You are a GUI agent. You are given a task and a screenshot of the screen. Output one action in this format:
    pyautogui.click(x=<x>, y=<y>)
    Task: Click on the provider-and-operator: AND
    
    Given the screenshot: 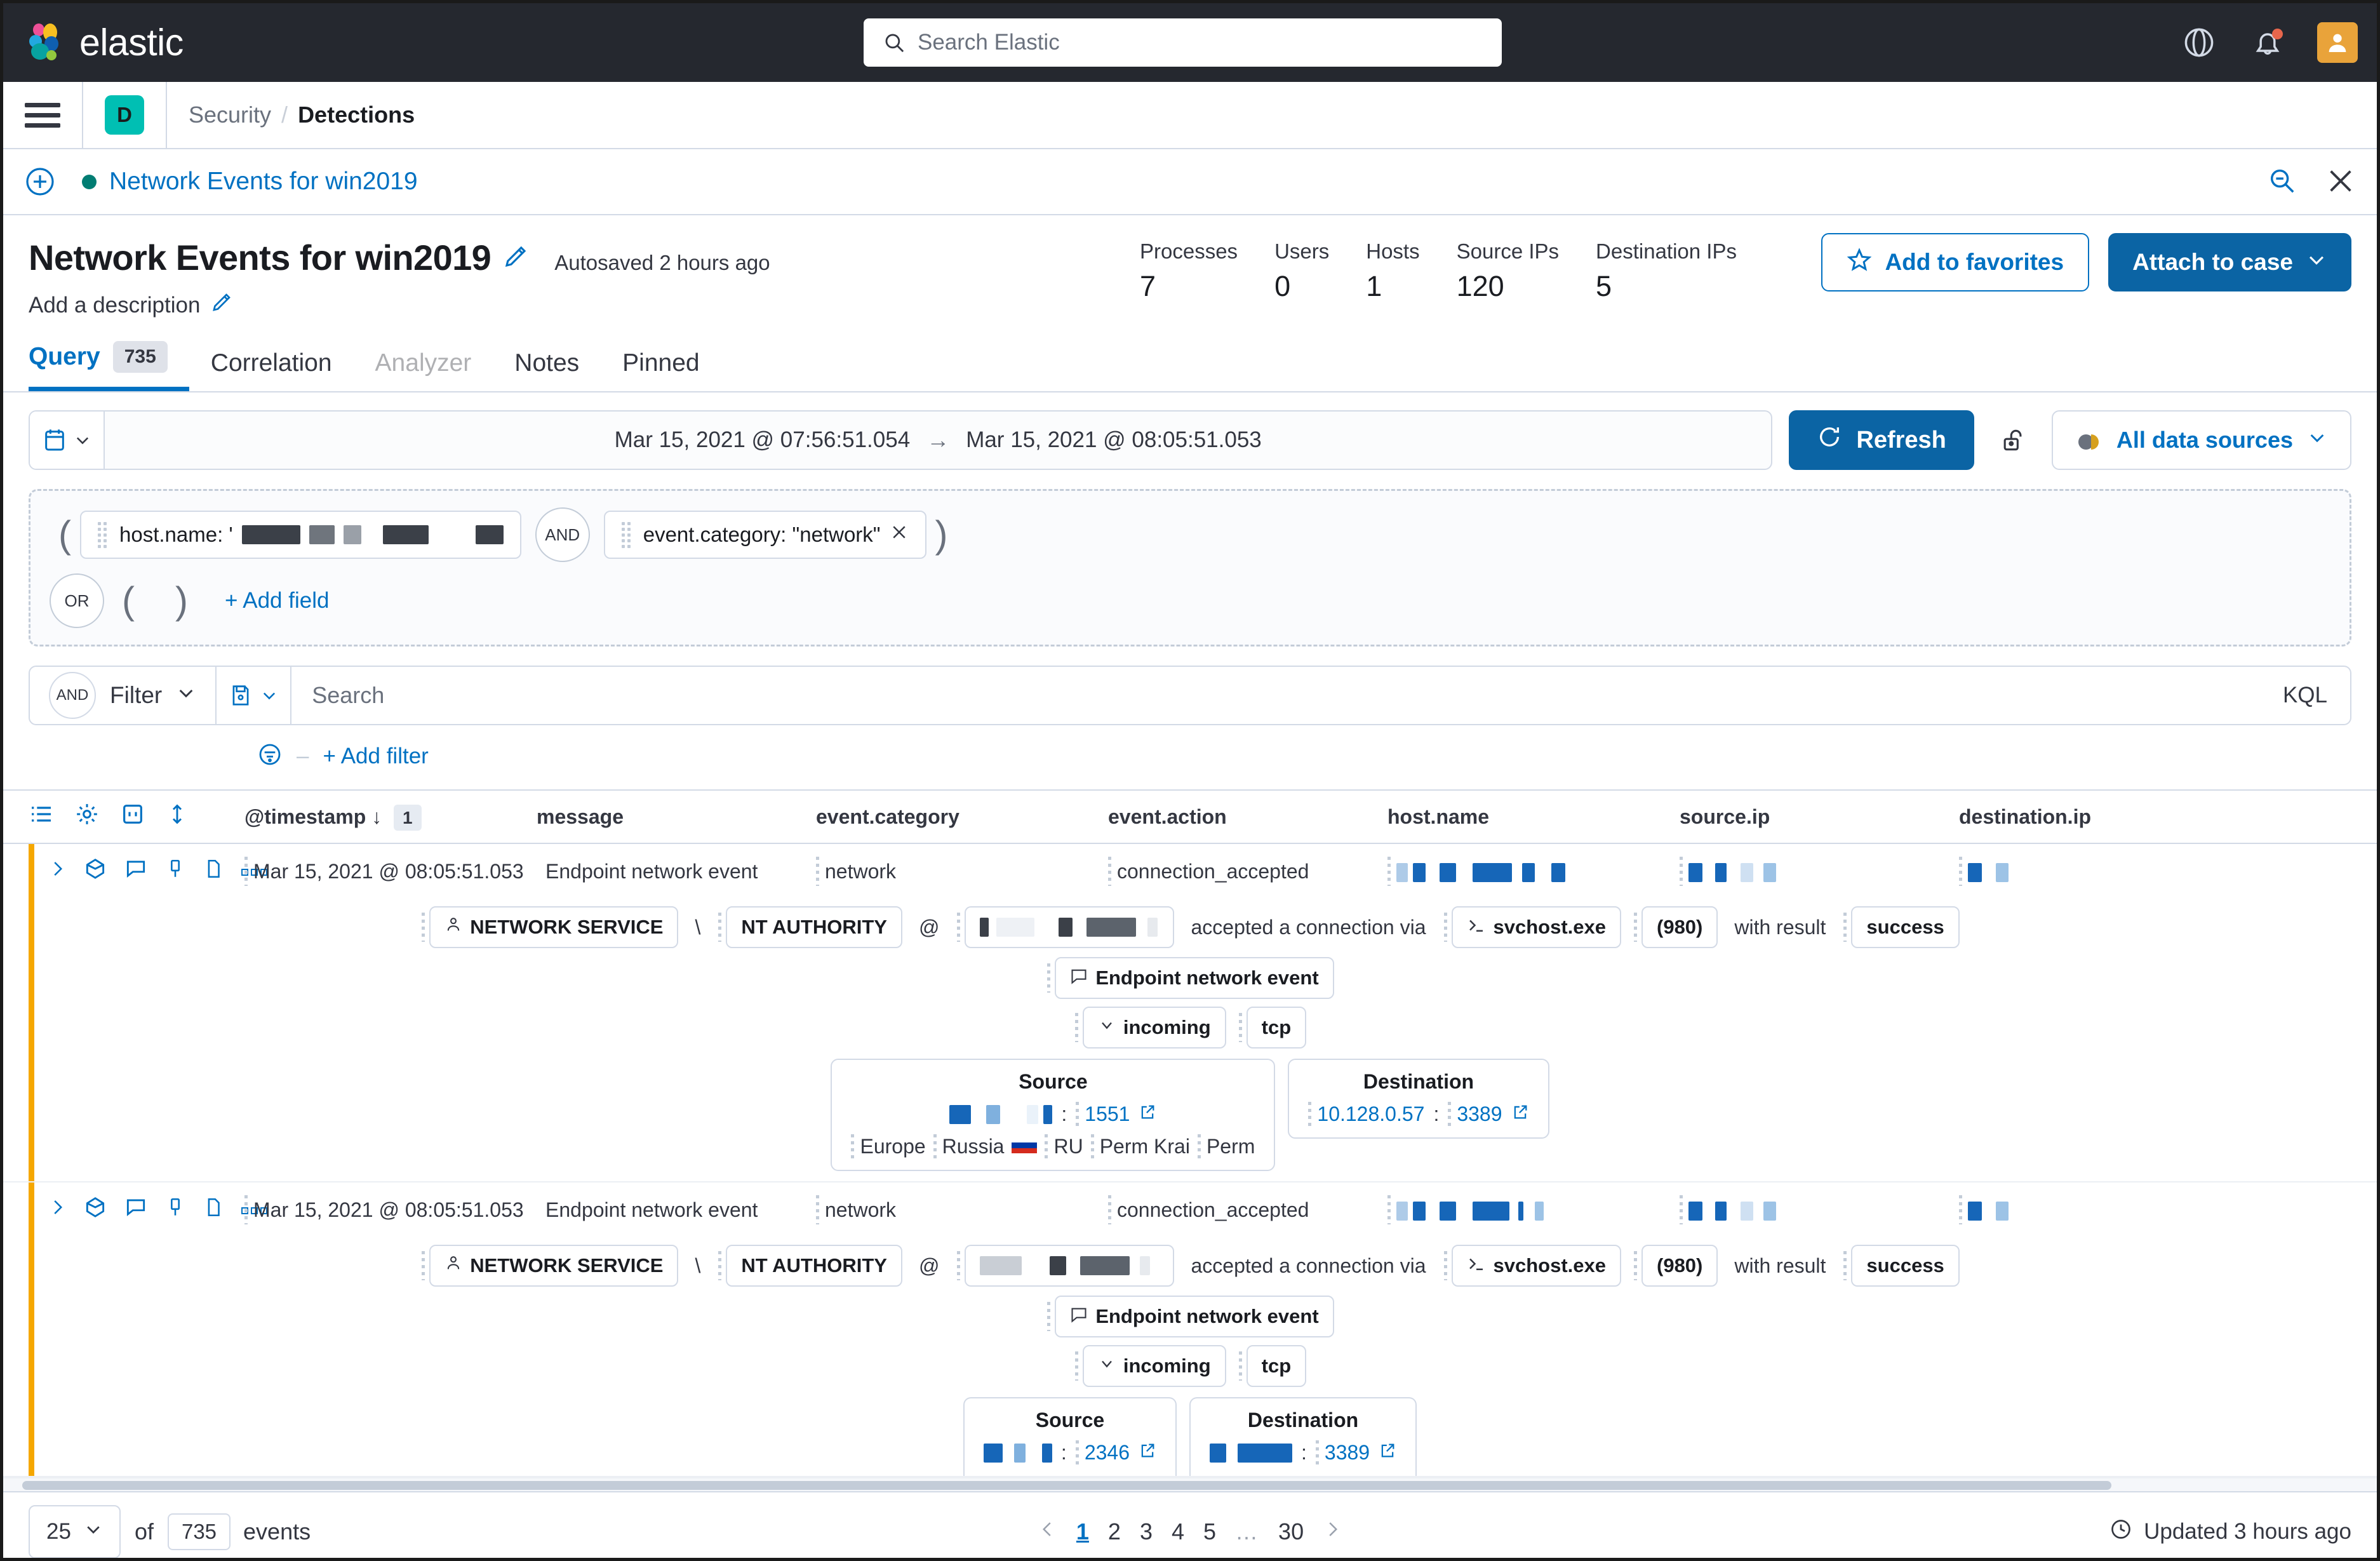 What is the action you would take?
    pyautogui.click(x=562, y=534)
    